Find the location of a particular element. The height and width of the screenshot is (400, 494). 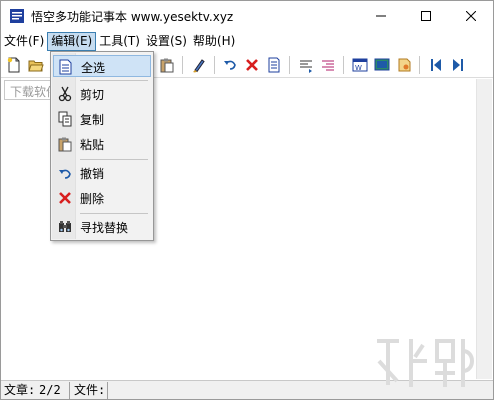

menu-item-label: 剪切 is located at coordinates (92, 95).